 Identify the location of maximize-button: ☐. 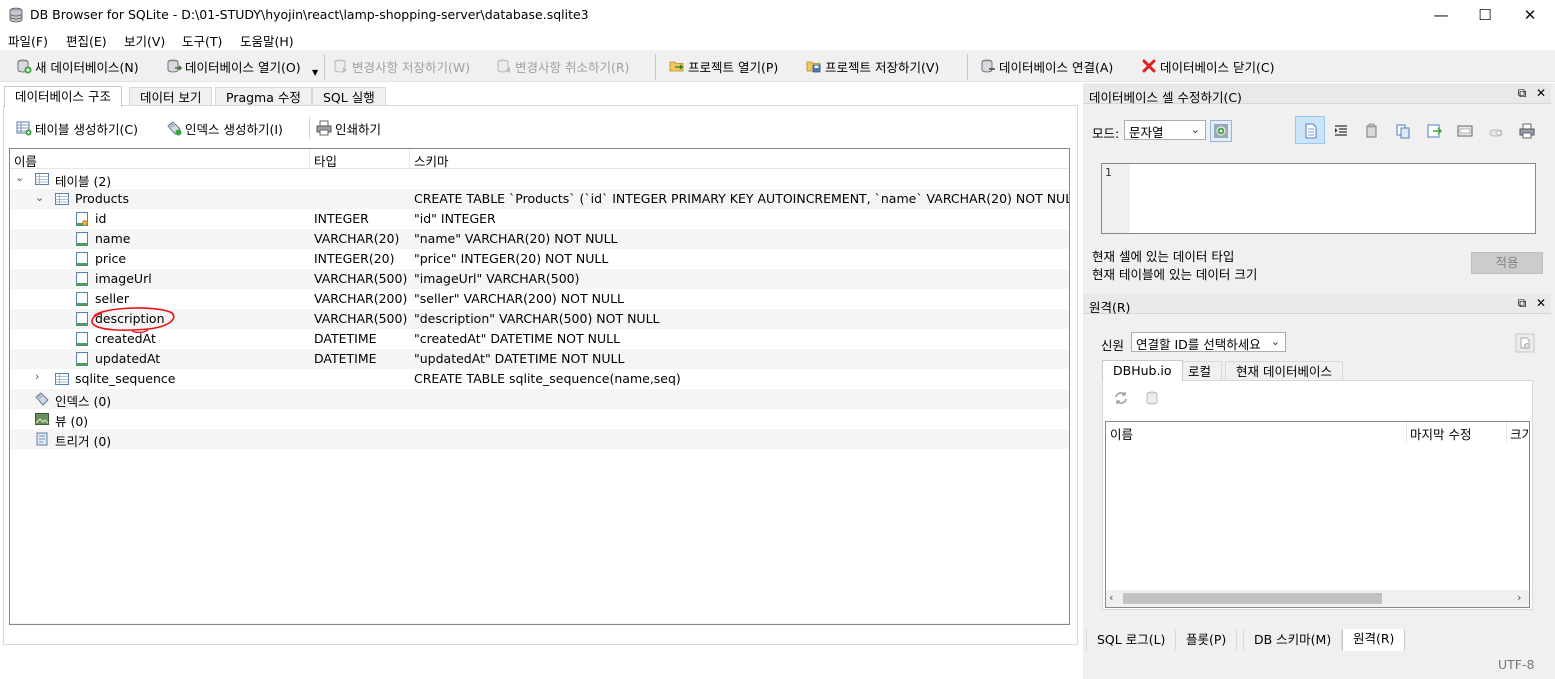
(1485, 15).